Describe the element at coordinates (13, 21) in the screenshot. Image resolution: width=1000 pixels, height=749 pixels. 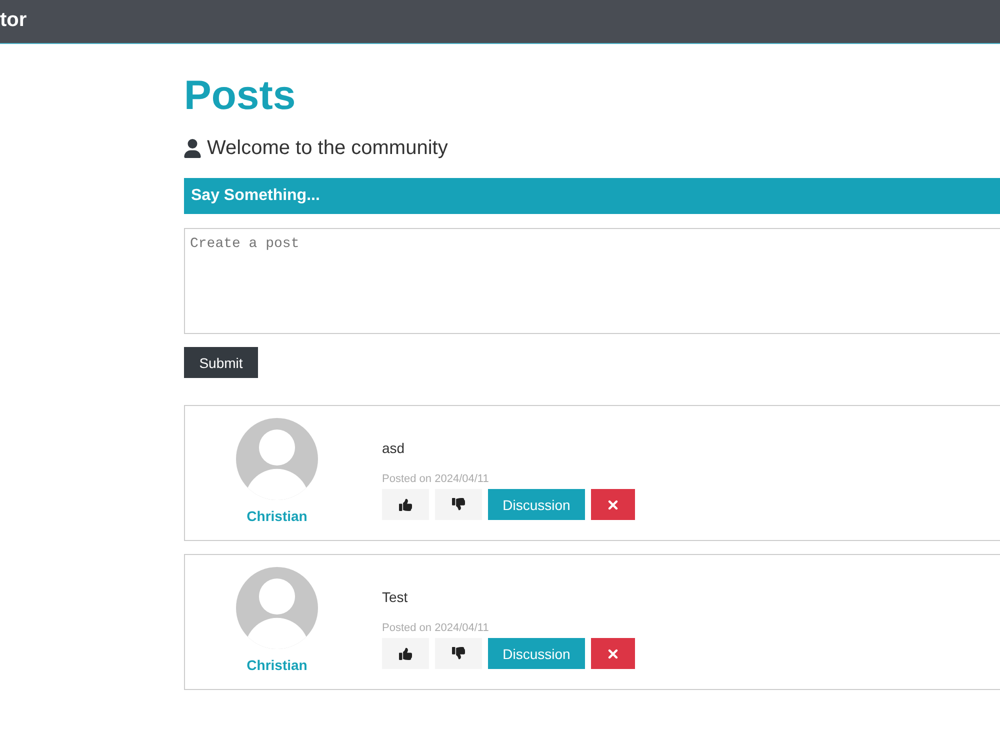
I see `brand-logo: tor` at that location.